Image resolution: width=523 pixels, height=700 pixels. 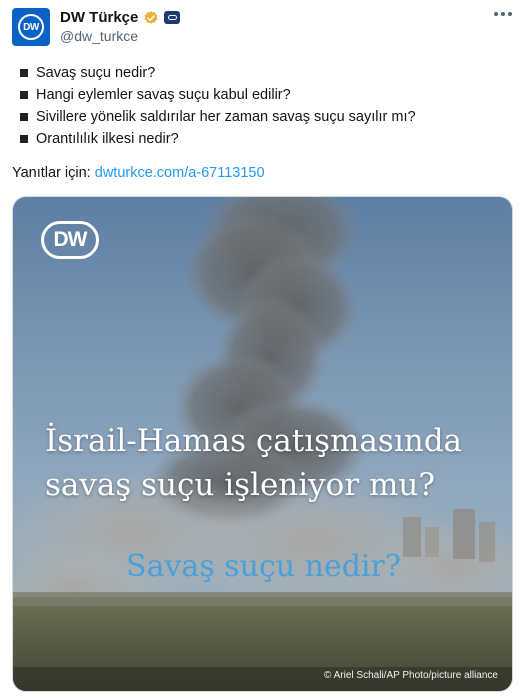 What do you see at coordinates (254, 441) in the screenshot?
I see `headline-line-1: İsrail-Hamas çatışmasında` at bounding box center [254, 441].